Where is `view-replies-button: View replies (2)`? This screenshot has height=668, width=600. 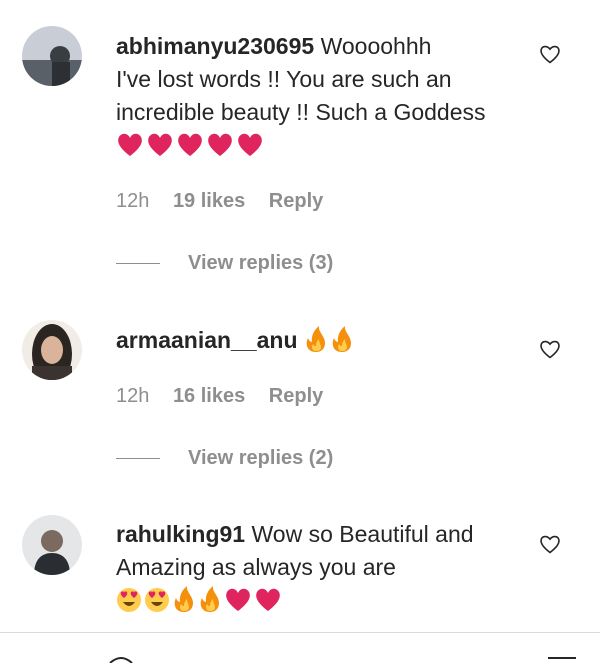
view-replies-button: View replies (2) is located at coordinates (224, 458).